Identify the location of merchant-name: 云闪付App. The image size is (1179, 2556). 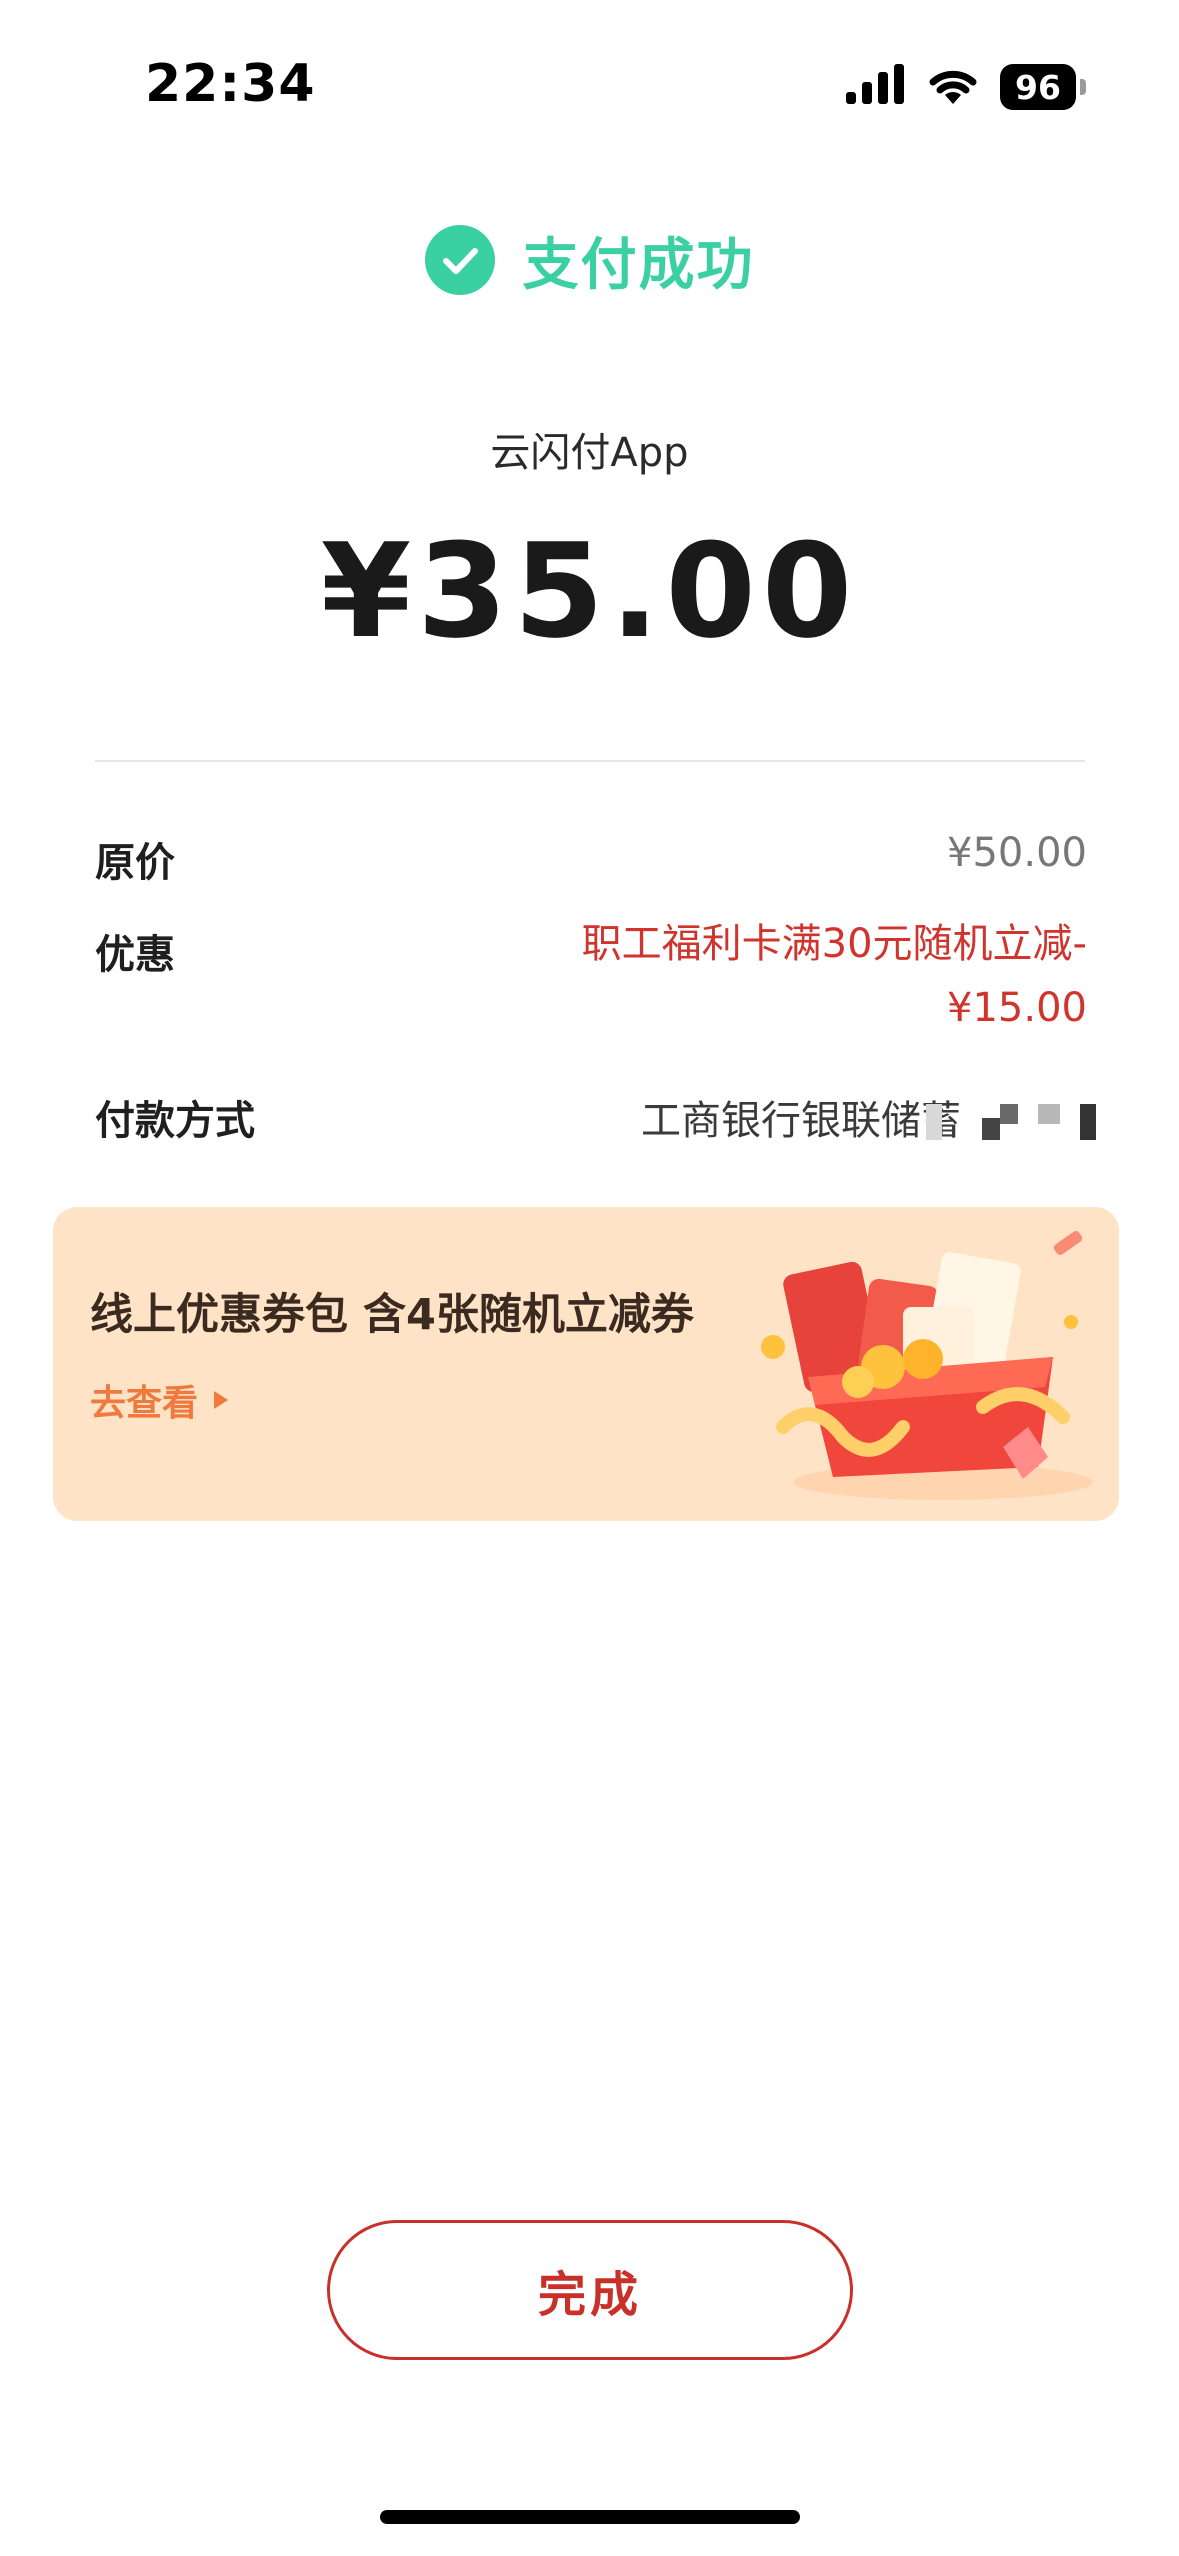
(589, 453).